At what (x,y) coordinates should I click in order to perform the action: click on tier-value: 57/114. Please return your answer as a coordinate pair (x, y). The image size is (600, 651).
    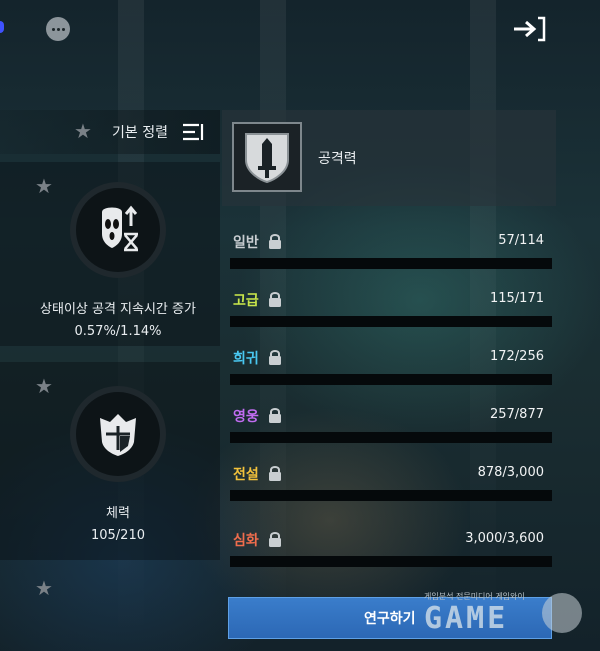
    Looking at the image, I should click on (521, 240).